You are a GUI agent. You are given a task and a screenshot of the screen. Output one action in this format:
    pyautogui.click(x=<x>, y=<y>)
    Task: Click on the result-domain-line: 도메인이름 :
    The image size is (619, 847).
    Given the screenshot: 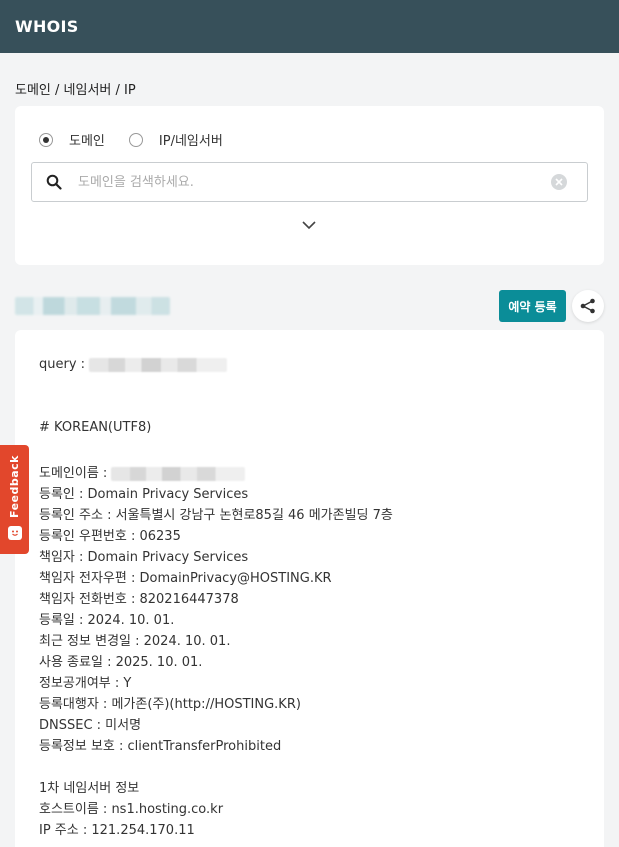 What is the action you would take?
    pyautogui.click(x=142, y=471)
    